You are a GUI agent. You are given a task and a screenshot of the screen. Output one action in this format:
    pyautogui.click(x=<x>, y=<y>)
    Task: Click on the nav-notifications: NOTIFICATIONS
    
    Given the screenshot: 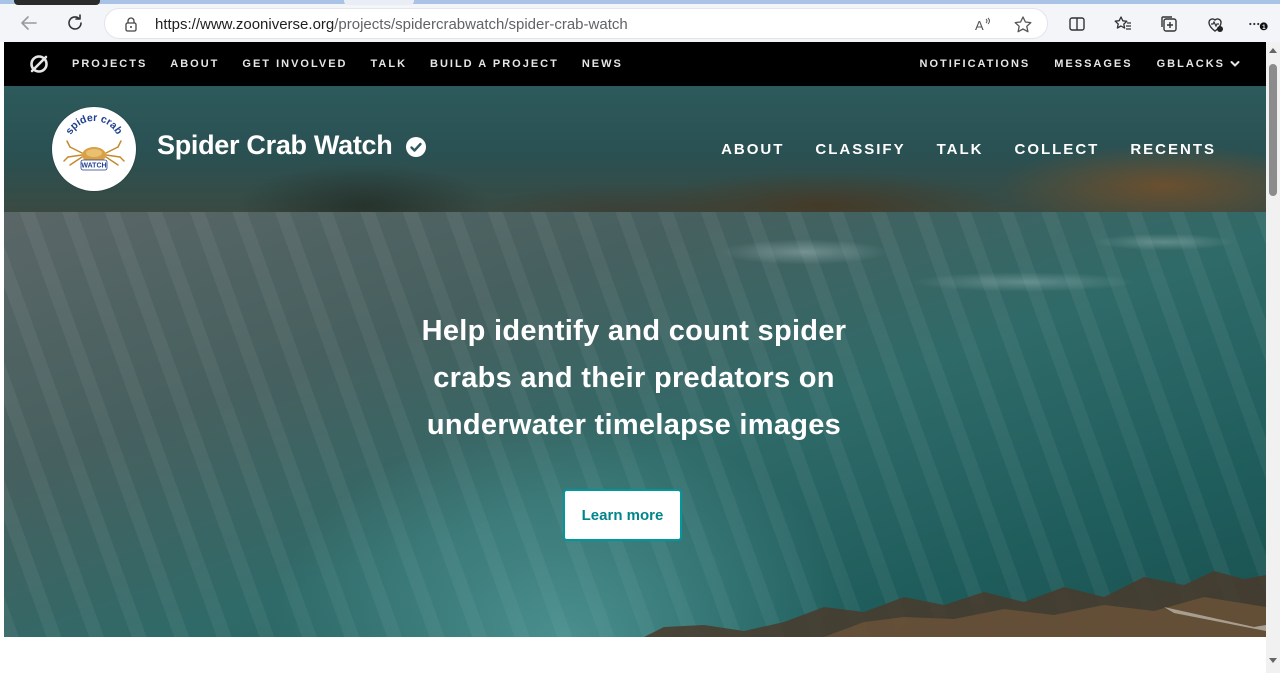 What is the action you would take?
    pyautogui.click(x=975, y=64)
    